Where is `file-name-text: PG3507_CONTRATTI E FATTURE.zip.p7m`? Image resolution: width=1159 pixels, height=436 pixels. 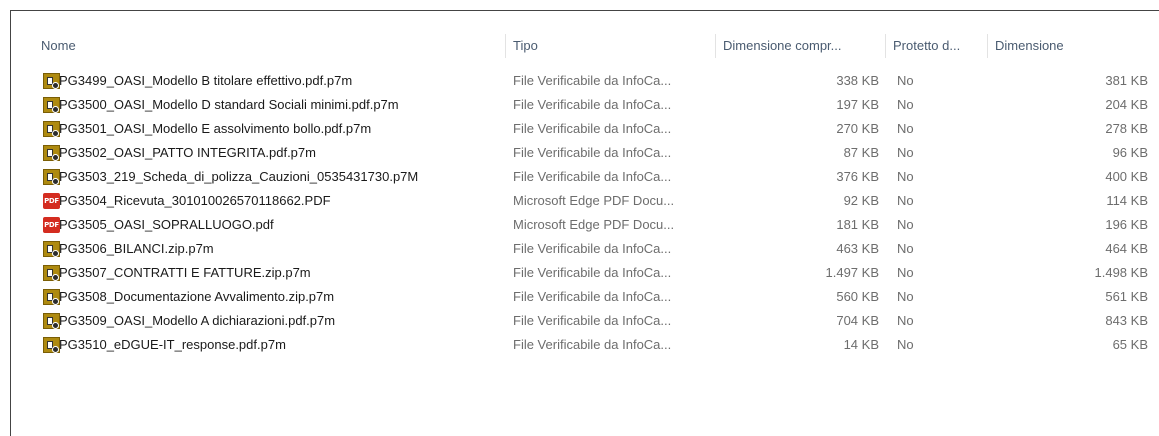
file-name-text: PG3507_CONTRATTI E FATTURE.zip.p7m is located at coordinates (185, 272).